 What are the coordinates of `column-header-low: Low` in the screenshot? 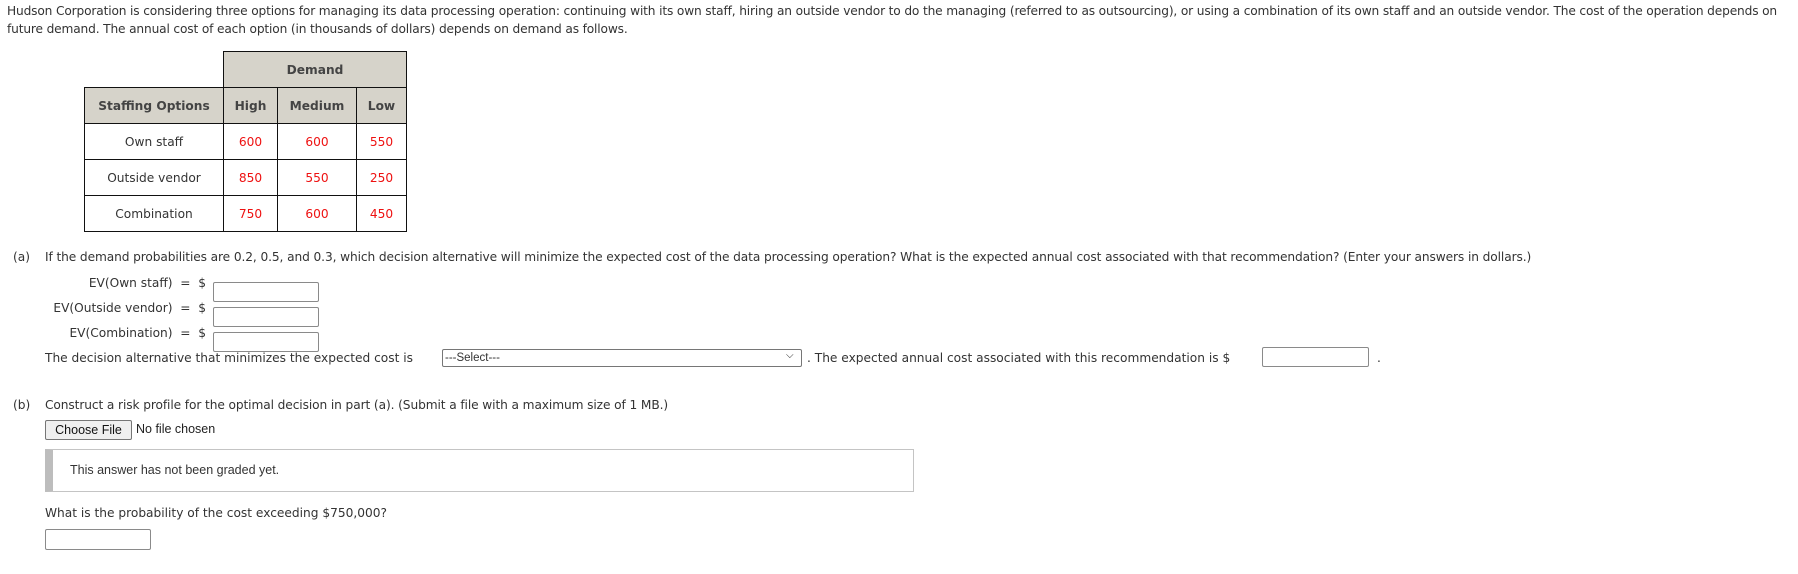 It's located at (381, 105).